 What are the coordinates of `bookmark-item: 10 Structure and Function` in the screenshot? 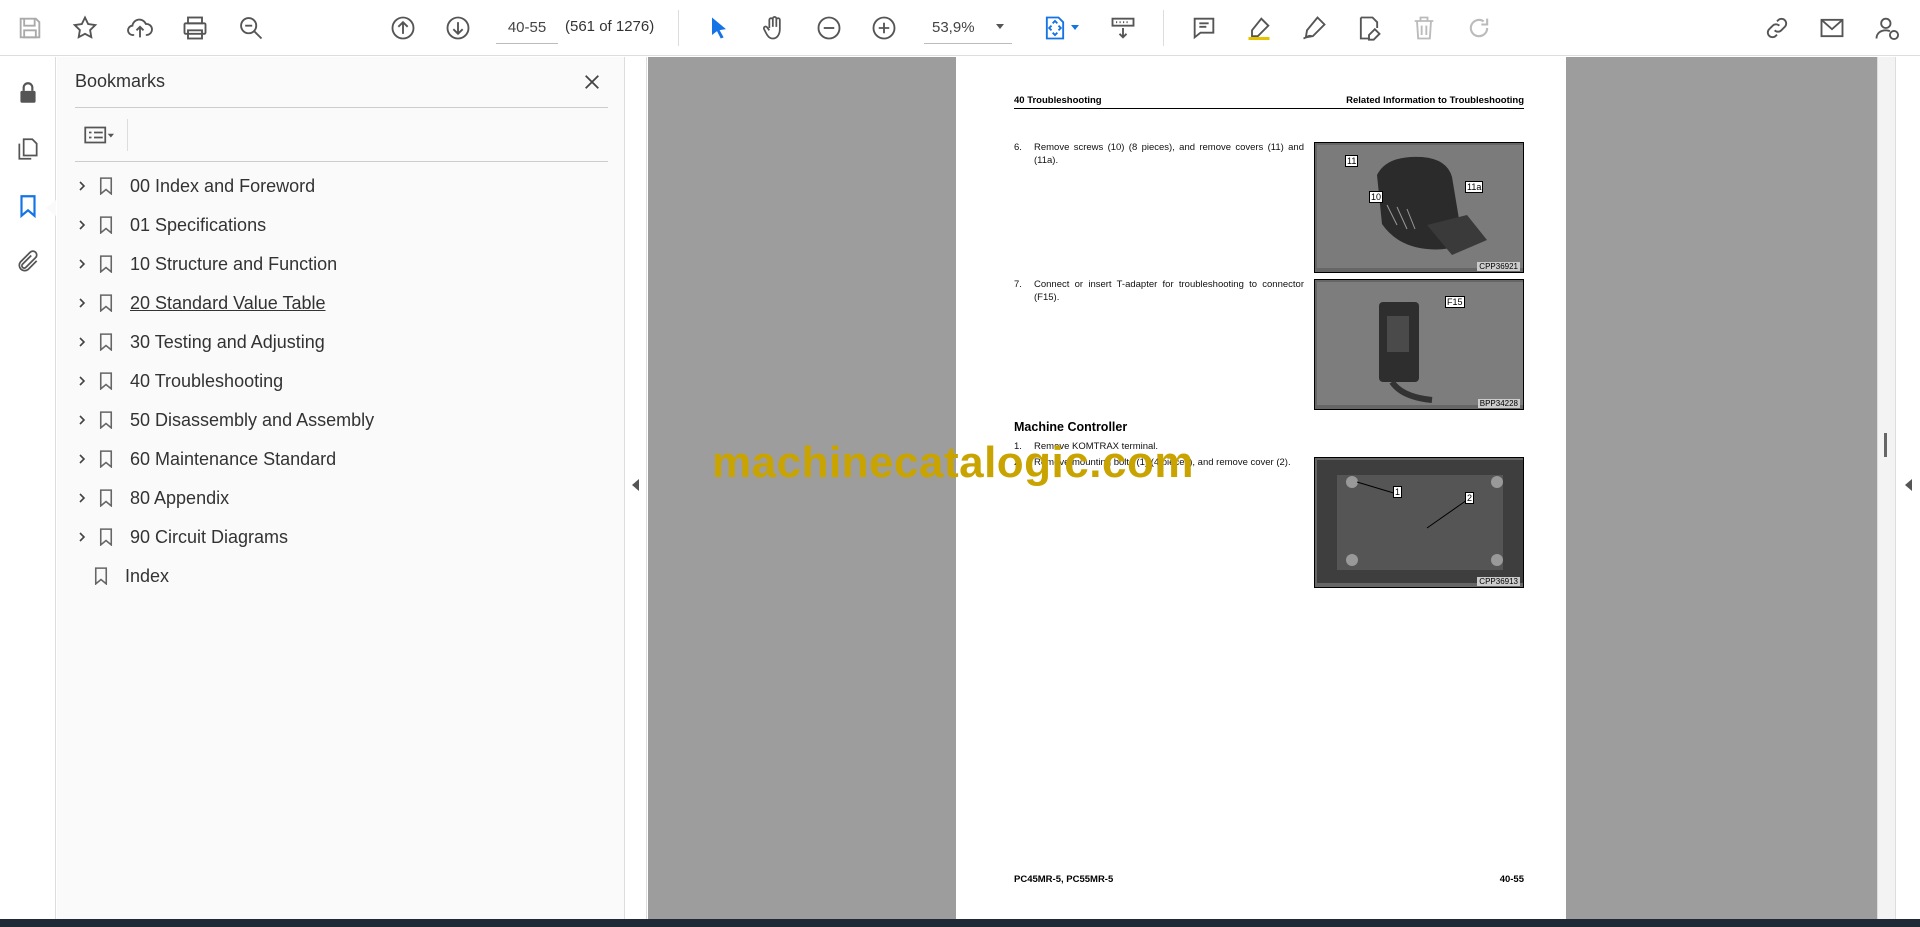 It's located at (341, 264).